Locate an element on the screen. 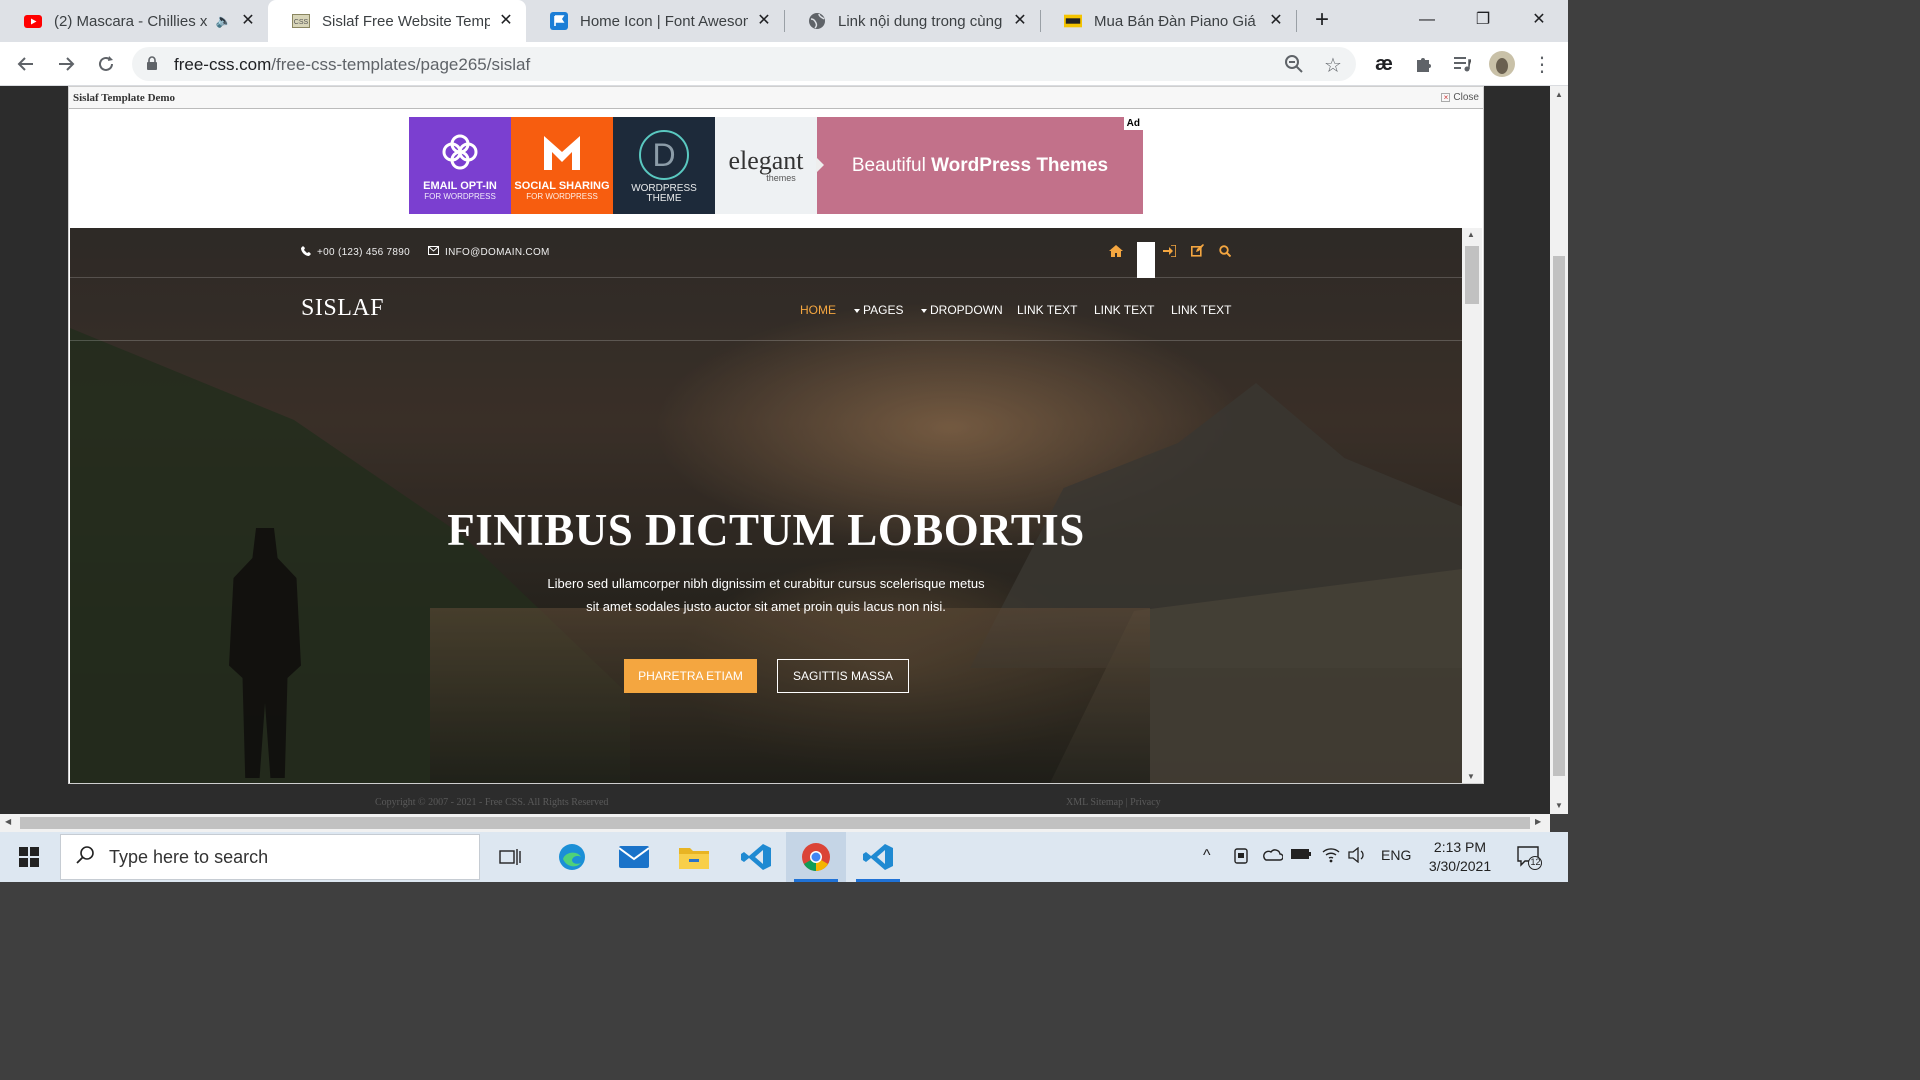  task-view-icon is located at coordinates (510, 857).